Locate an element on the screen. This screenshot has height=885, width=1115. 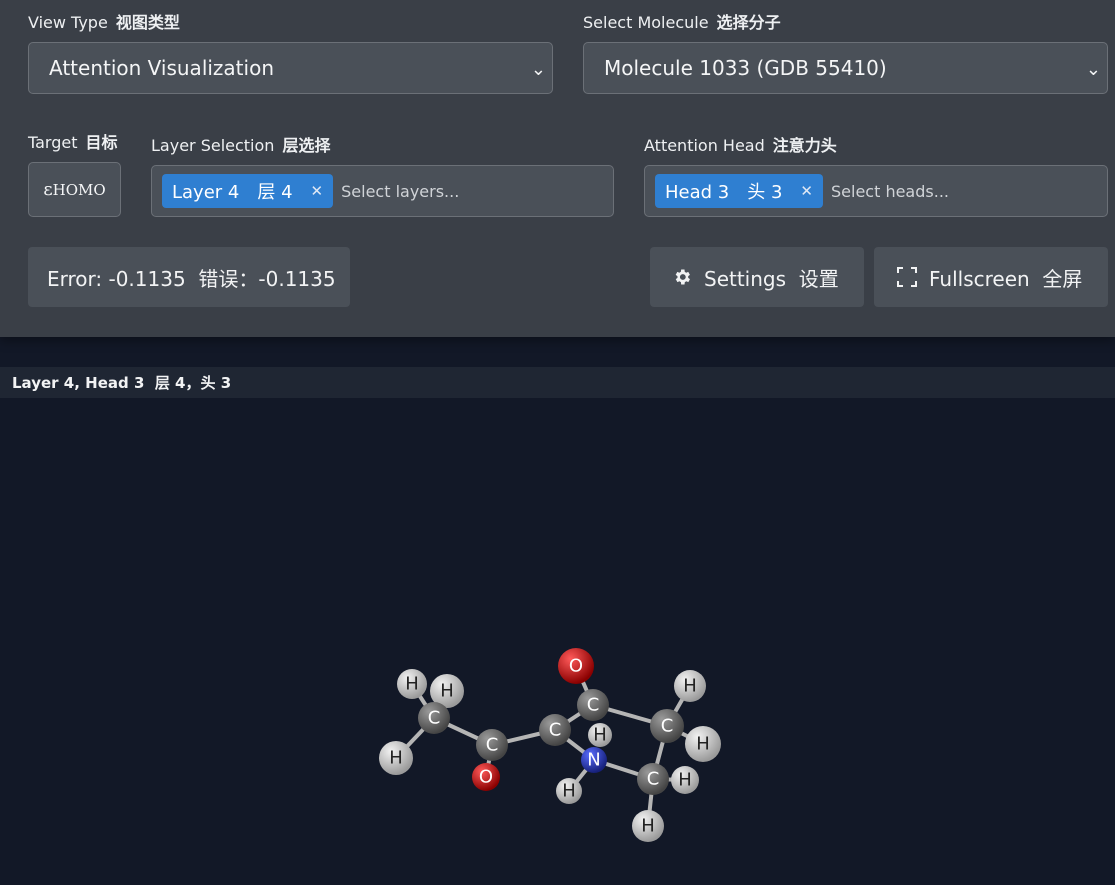
view-title: Layer 4, Head 3 层 4，头 3 is located at coordinates (122, 383).